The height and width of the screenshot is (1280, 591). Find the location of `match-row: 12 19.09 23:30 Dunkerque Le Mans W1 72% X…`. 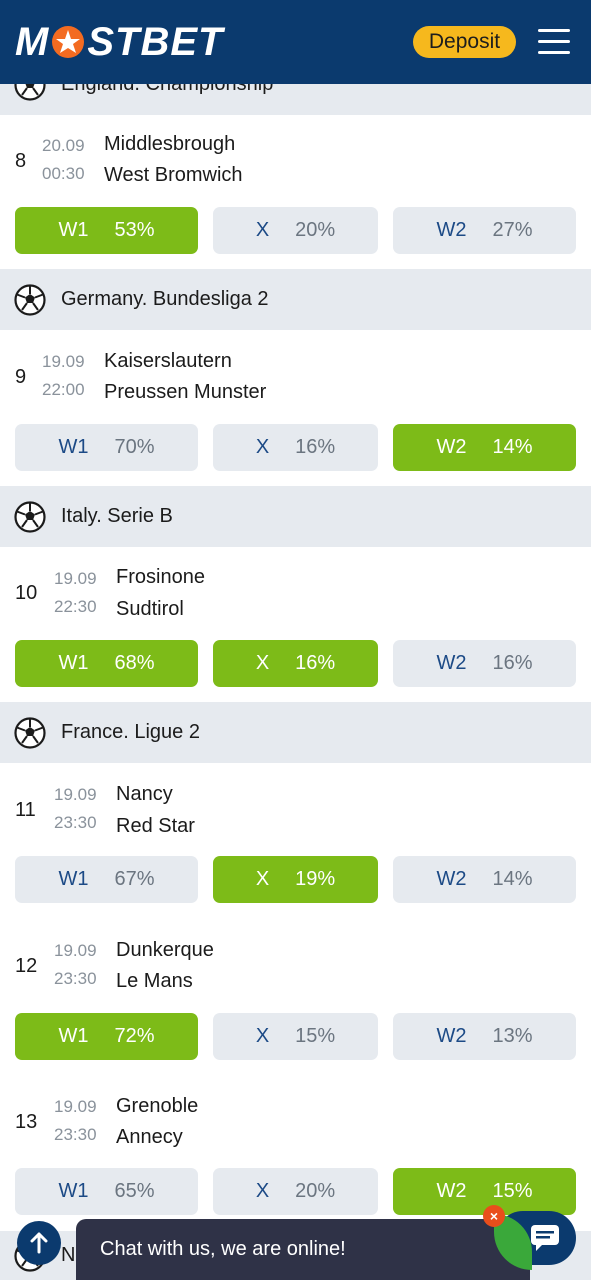

match-row: 12 19.09 23:30 Dunkerque Le Mans W1 72% X… is located at coordinates (295, 997).